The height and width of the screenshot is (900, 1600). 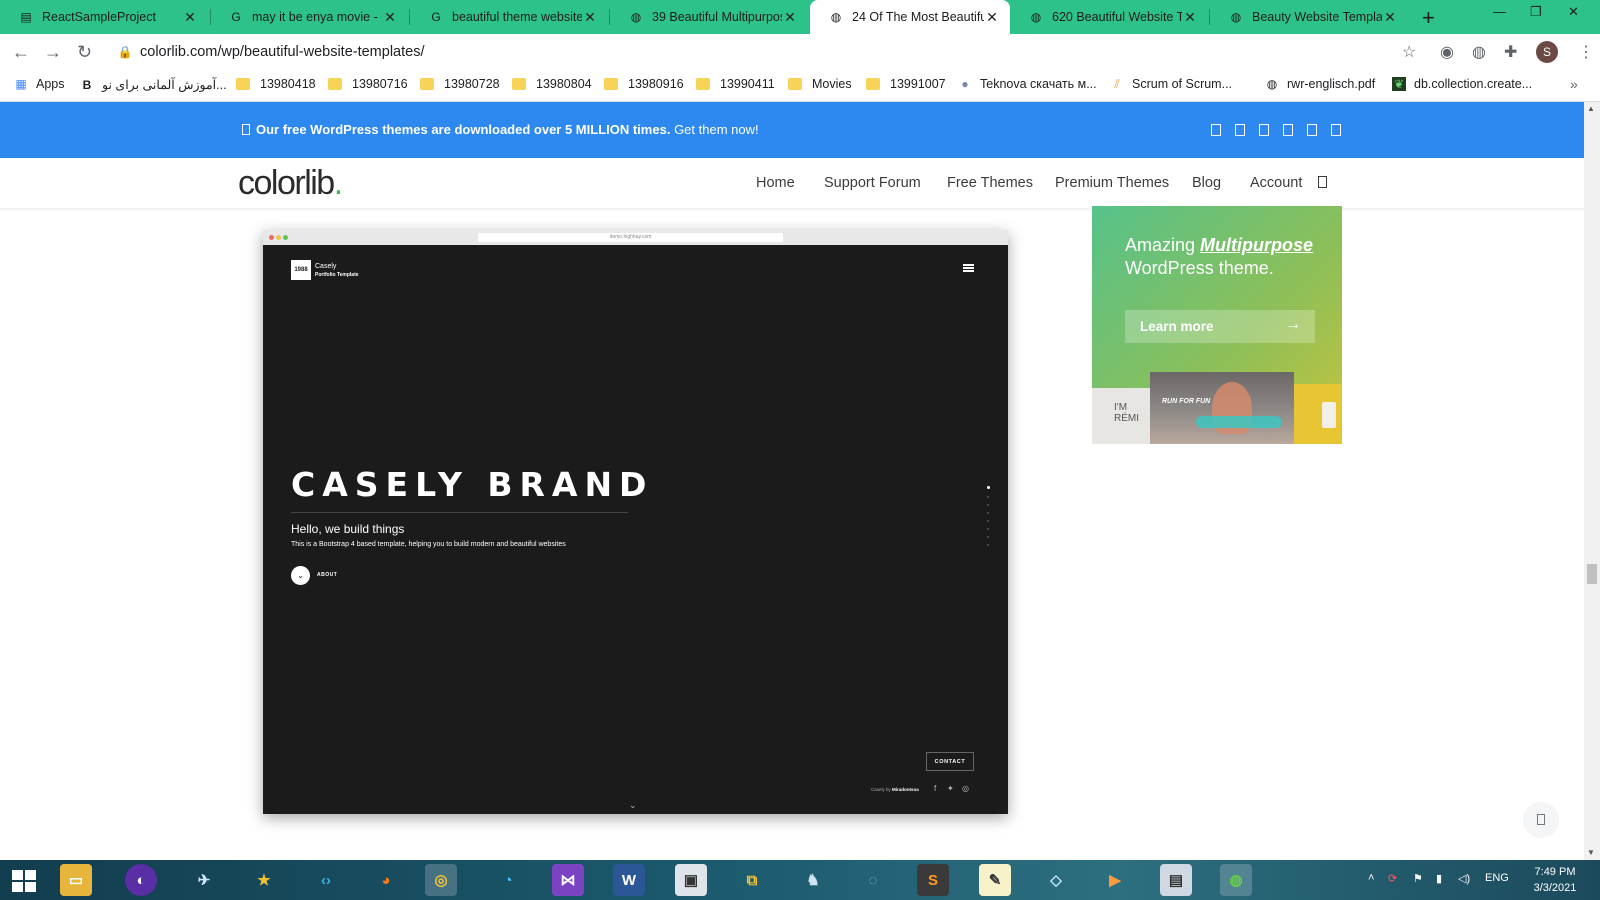 I want to click on scroll-up-arrow-icon: ▲, so click(x=1591, y=108).